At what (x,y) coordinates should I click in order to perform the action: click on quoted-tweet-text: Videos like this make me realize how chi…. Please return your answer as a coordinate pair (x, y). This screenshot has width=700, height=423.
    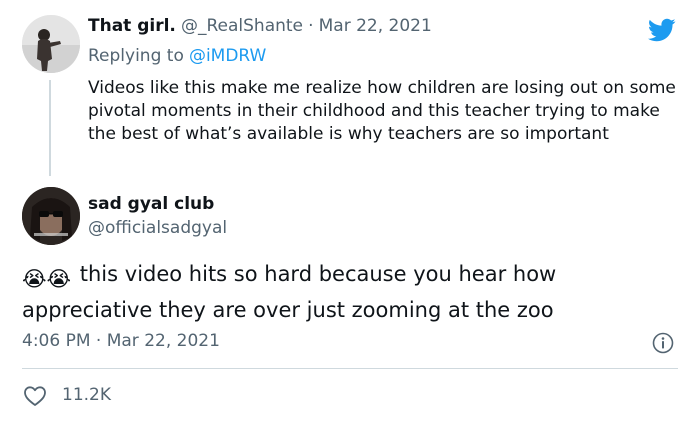
    Looking at the image, I should click on (382, 111).